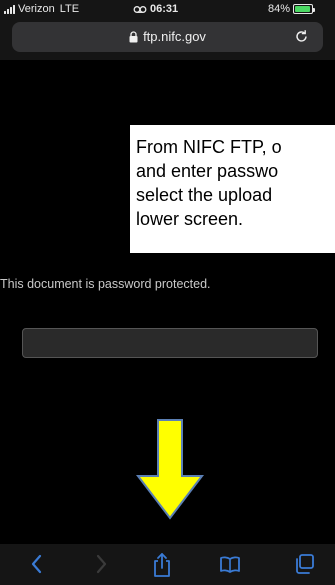 This screenshot has height=585, width=335. Describe the element at coordinates (291, 9) in the screenshot. I see `battery-status: 84%` at that location.